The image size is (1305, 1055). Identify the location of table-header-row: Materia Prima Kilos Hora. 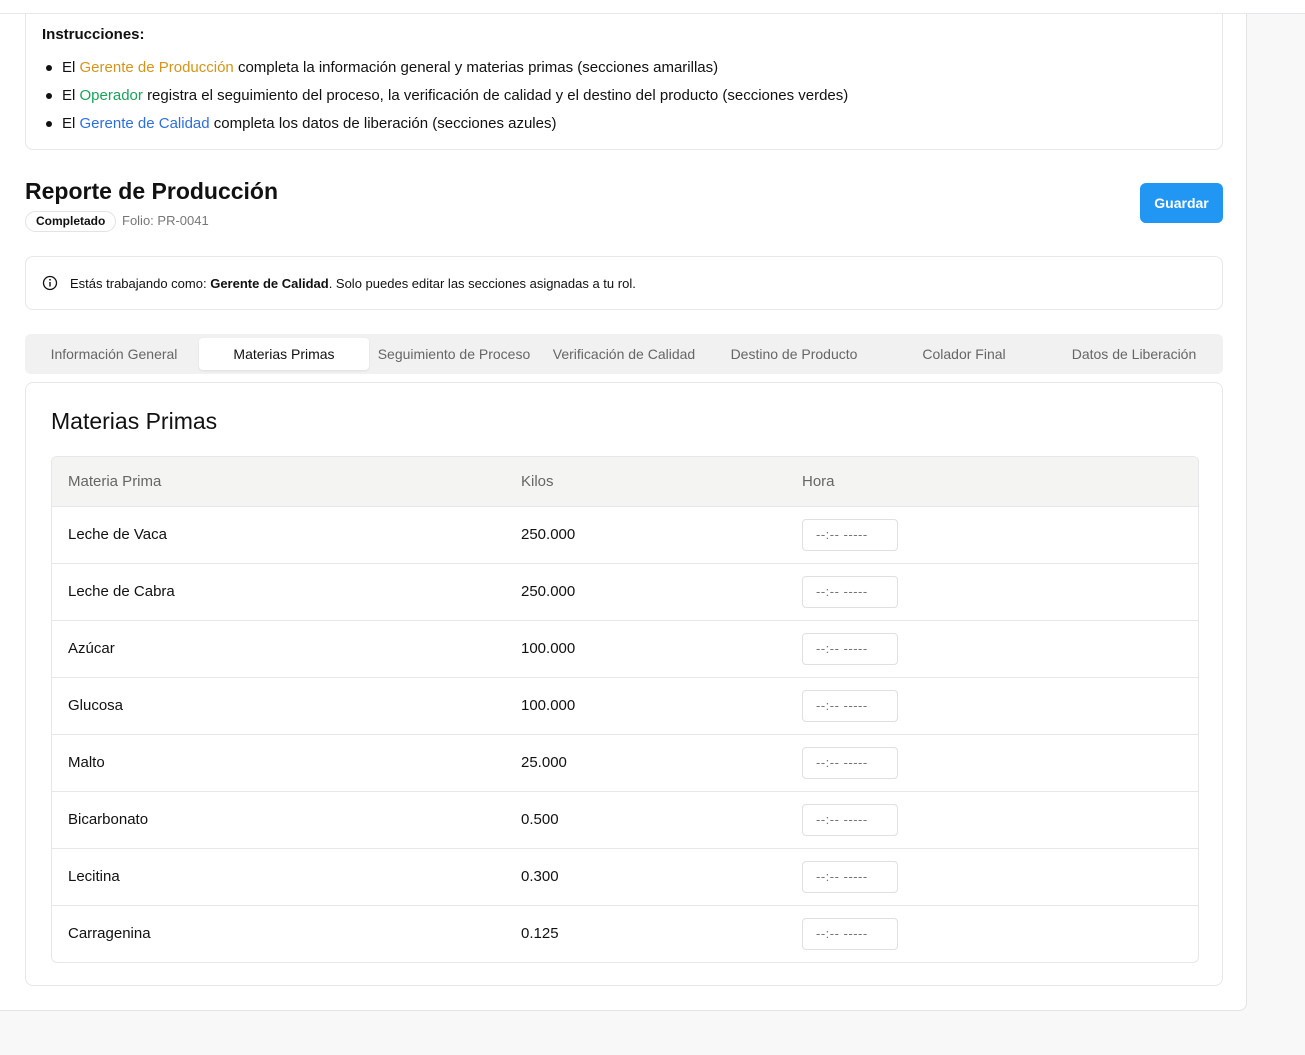
(625, 482).